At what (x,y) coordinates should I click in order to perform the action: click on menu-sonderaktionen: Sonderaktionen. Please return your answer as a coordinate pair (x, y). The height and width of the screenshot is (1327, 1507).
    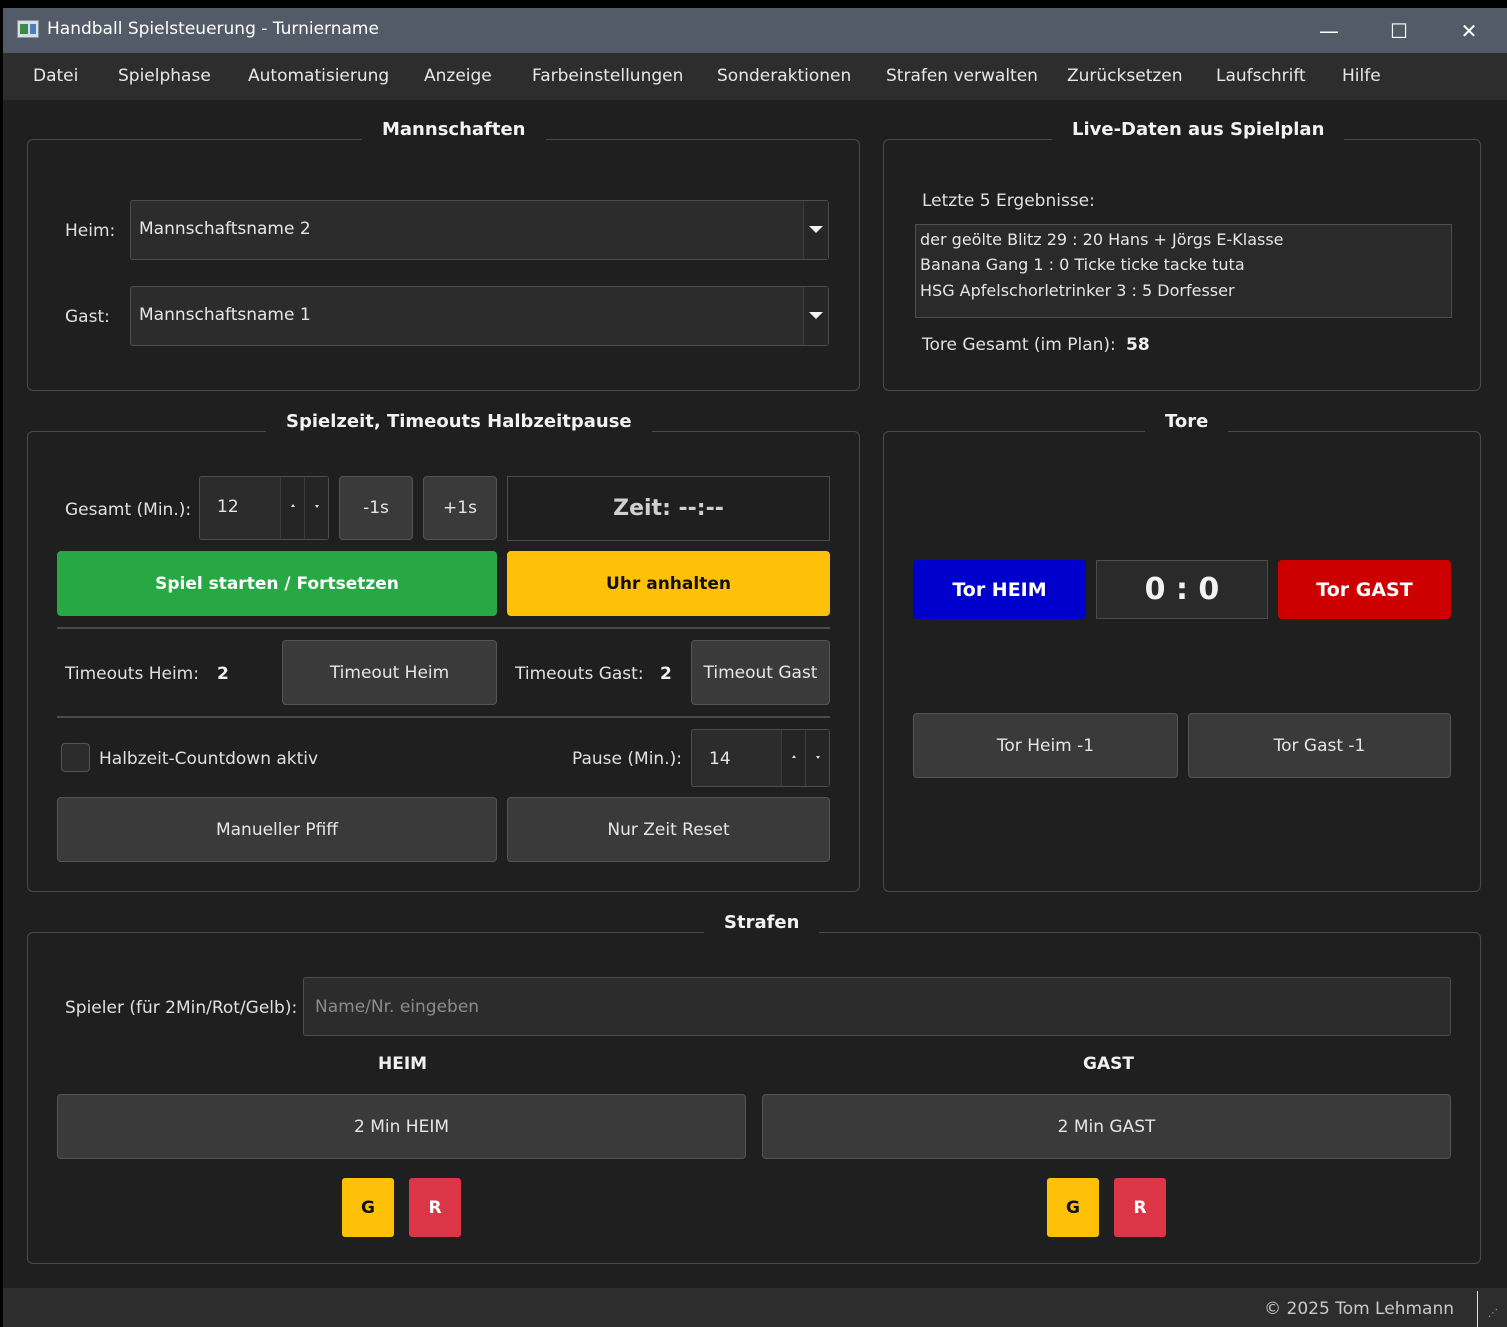
    Looking at the image, I should click on (784, 76).